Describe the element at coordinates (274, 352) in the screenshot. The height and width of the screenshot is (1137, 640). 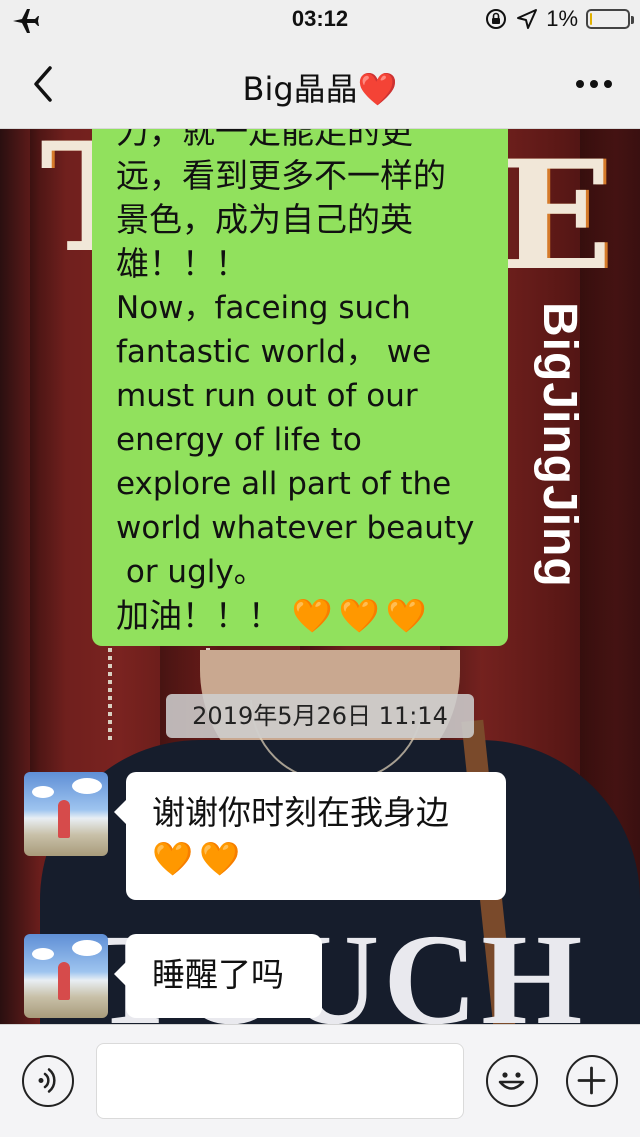
I see `message-line: fantastic world， we` at that location.